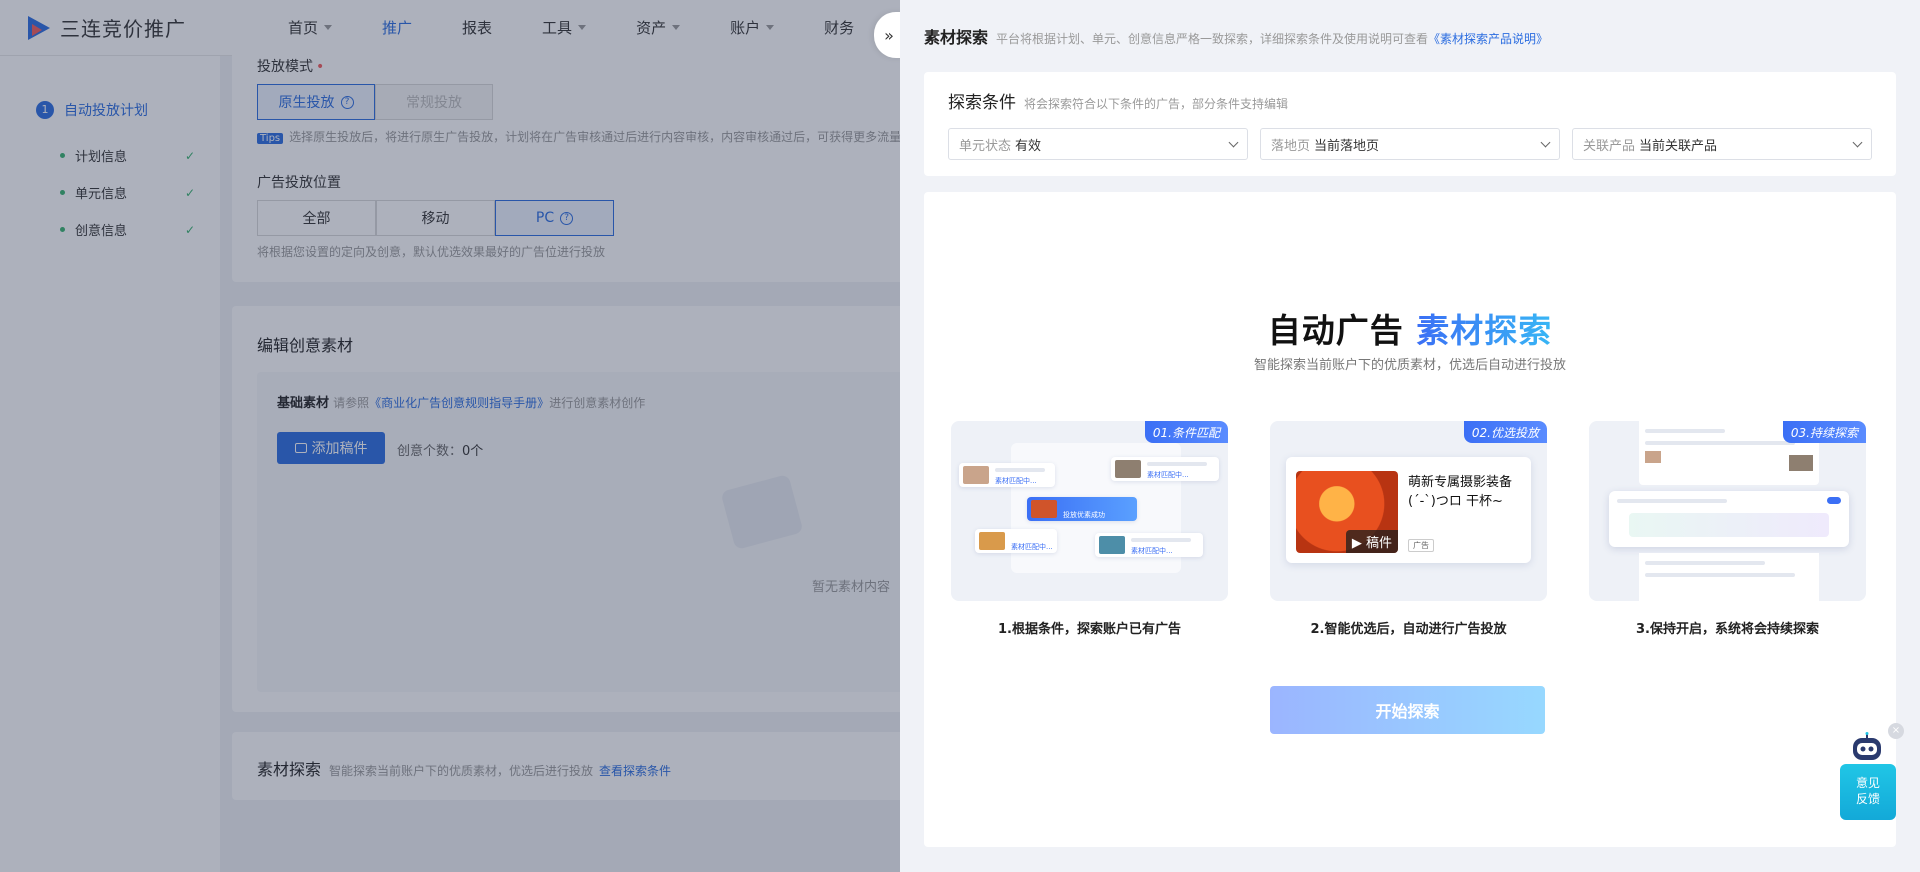 Image resolution: width=1920 pixels, height=872 pixels. Describe the element at coordinates (1505, 432) in the screenshot. I see `feature-badge: 02.优选投放` at that location.